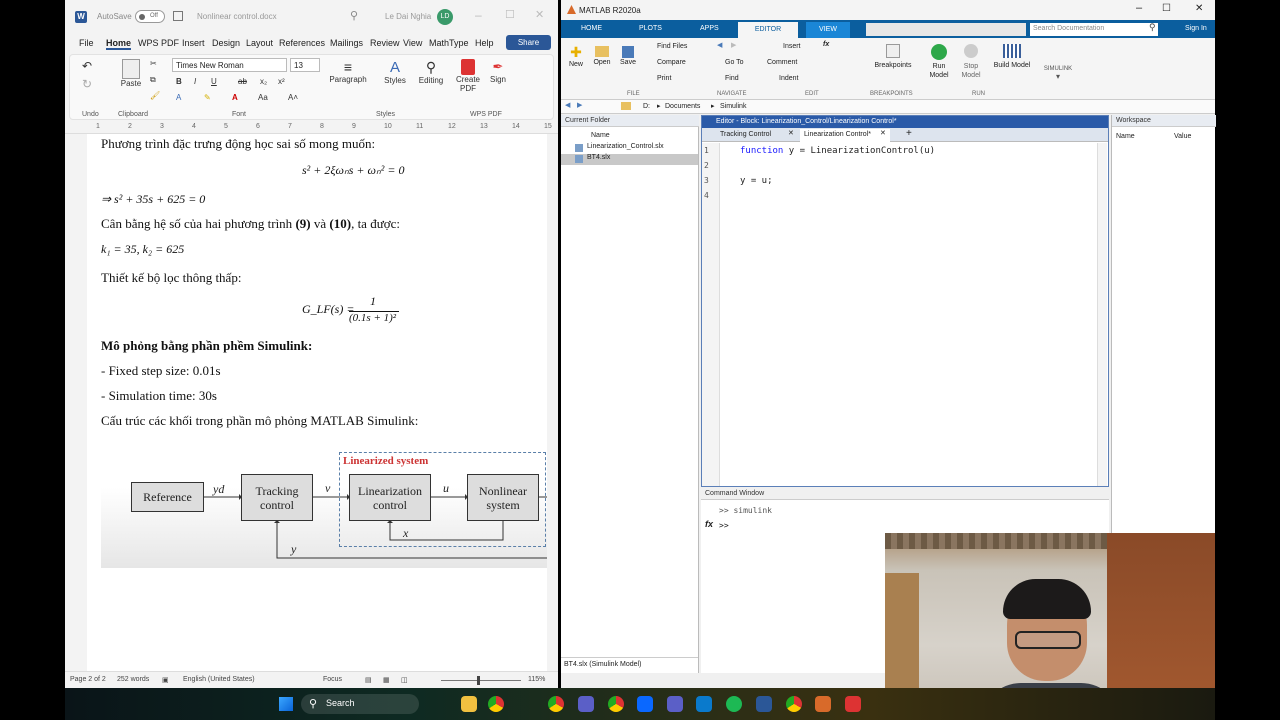 The image size is (1280, 720). What do you see at coordinates (671, 62) in the screenshot?
I see `compare-button: Compare` at bounding box center [671, 62].